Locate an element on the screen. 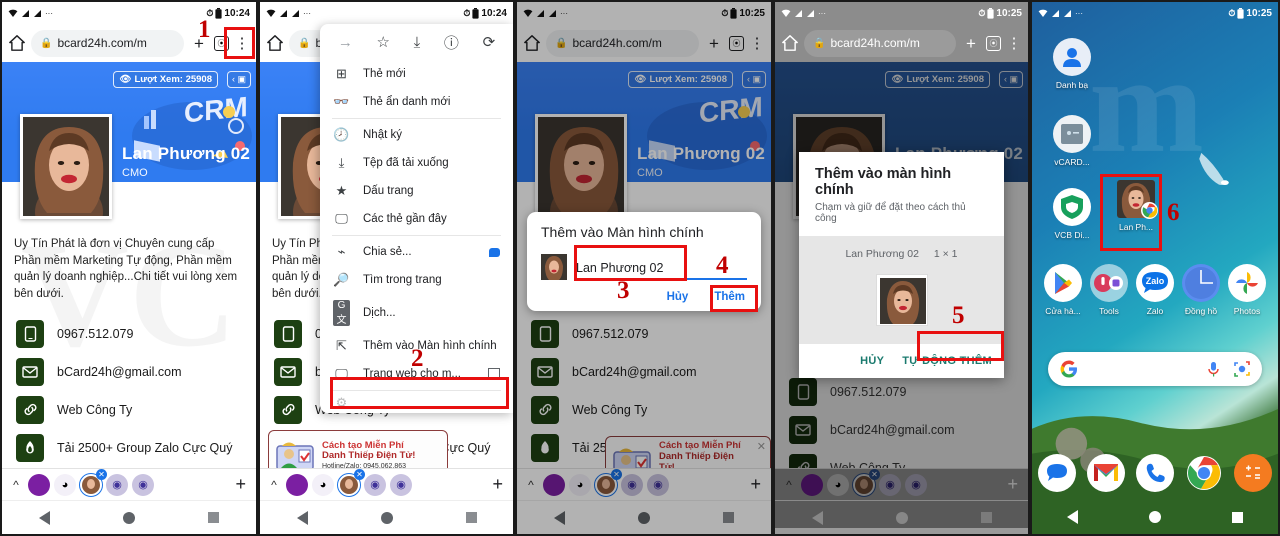 This screenshot has width=1280, height=536. google-photos-icon is located at coordinates (1247, 283).